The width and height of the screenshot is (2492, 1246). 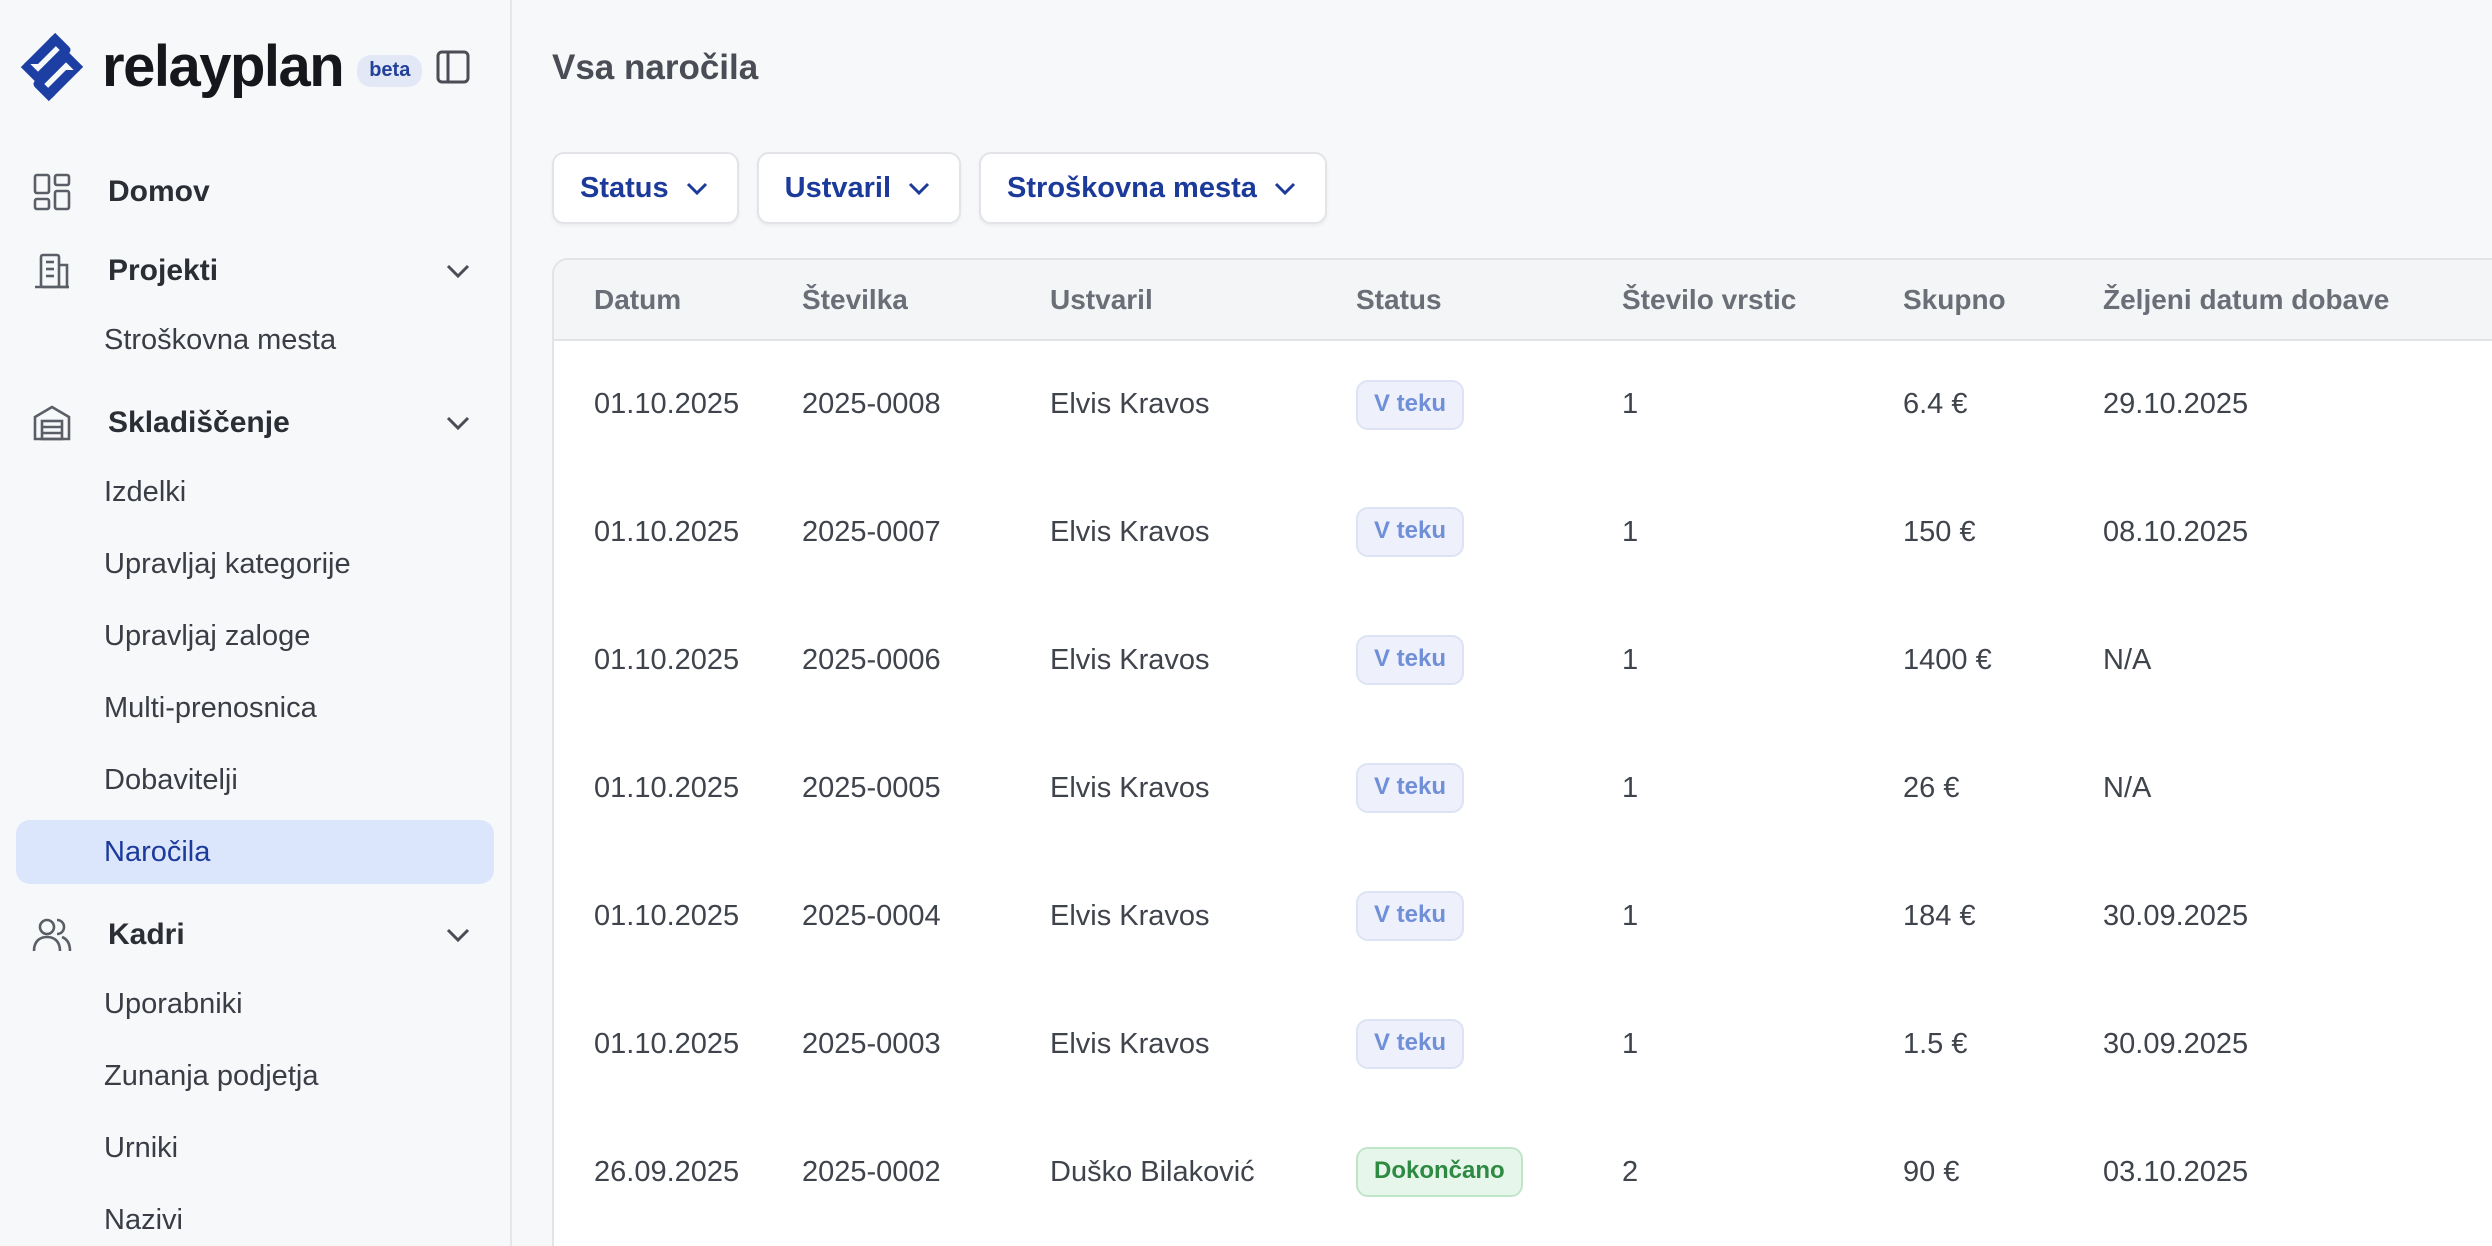 I want to click on cell-status: Dokončano, so click(x=1489, y=1172).